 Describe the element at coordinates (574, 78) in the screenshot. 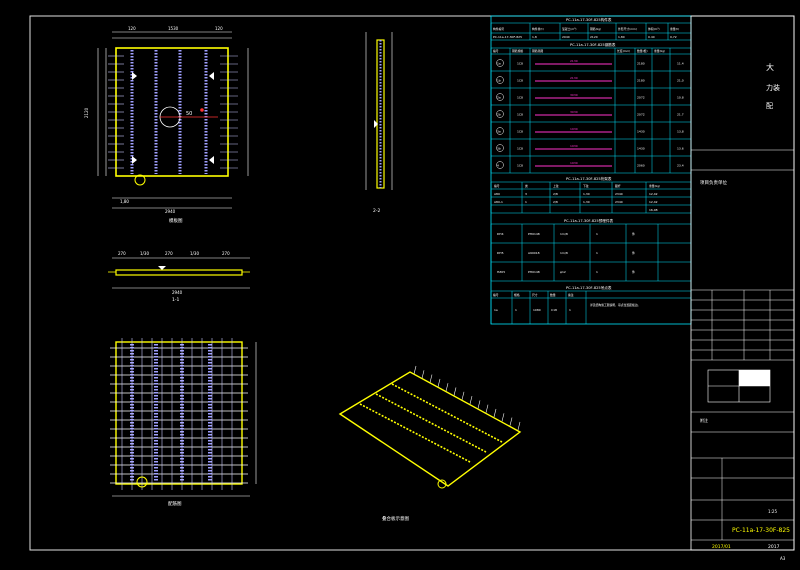

I see `rebar-length: 2130` at that location.